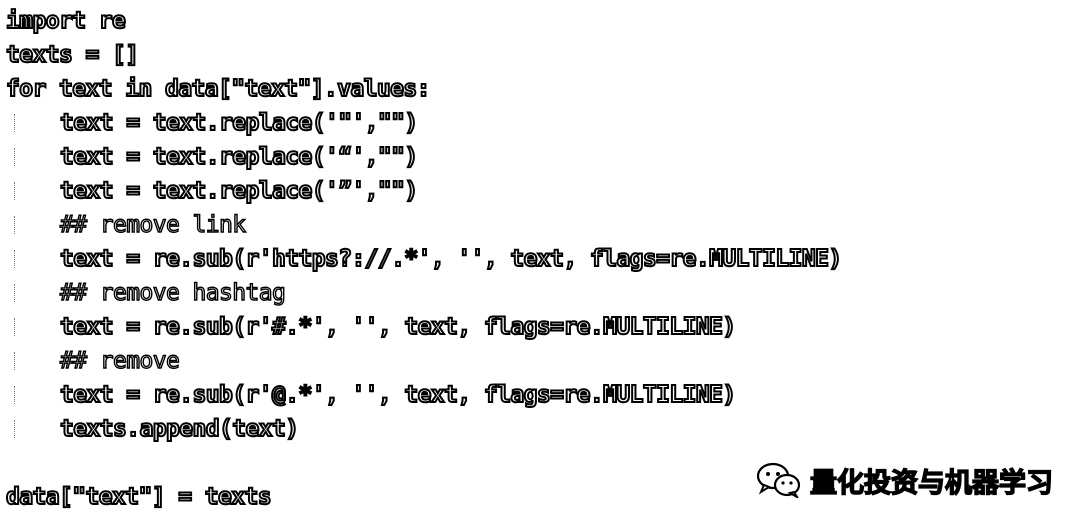 This screenshot has height=528, width=1080. Describe the element at coordinates (536, 157) in the screenshot. I see `code-line-5: text = text.replace('“',"")` at that location.